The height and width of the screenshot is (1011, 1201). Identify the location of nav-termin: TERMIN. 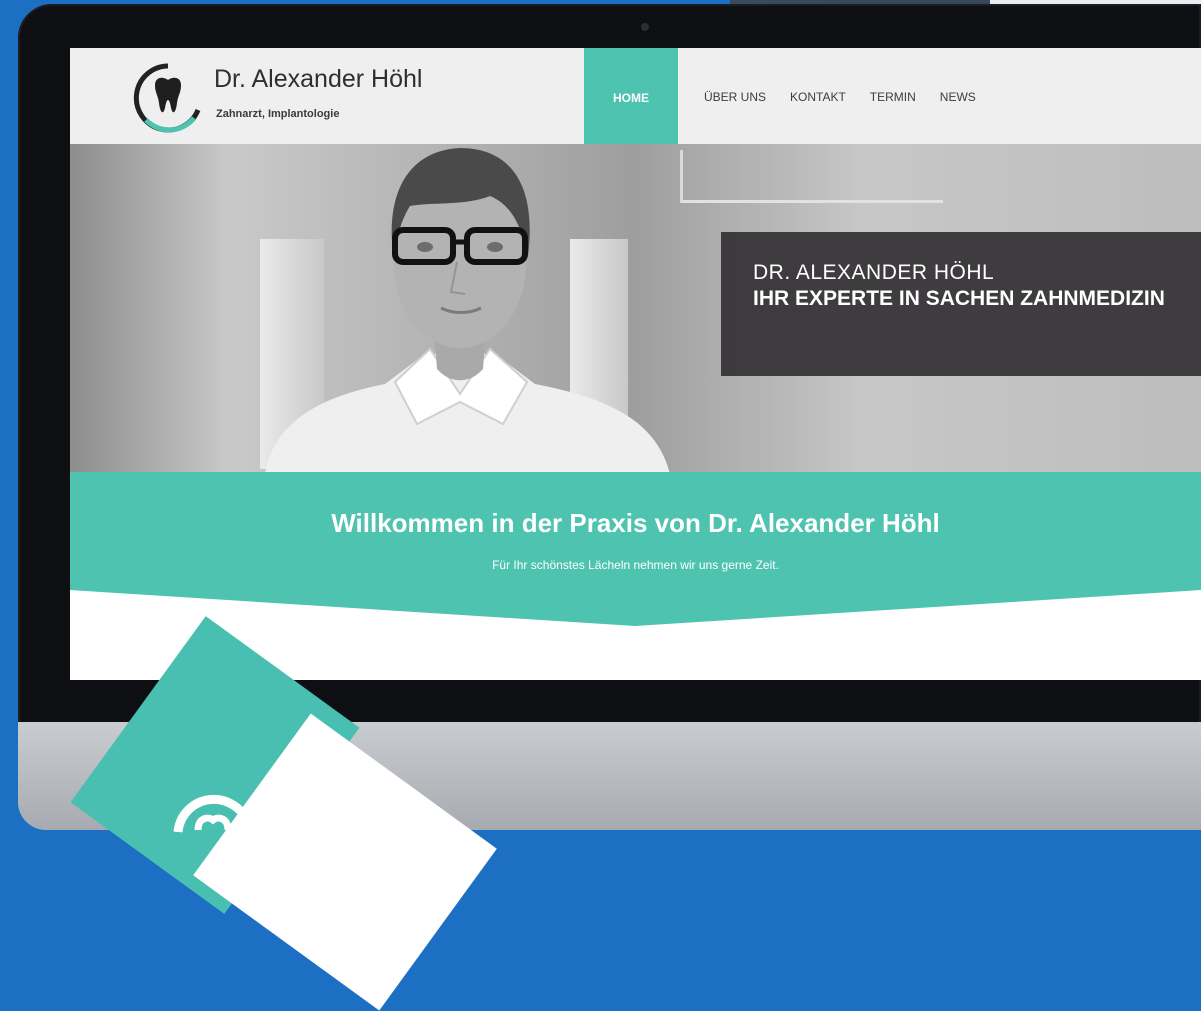
(893, 96).